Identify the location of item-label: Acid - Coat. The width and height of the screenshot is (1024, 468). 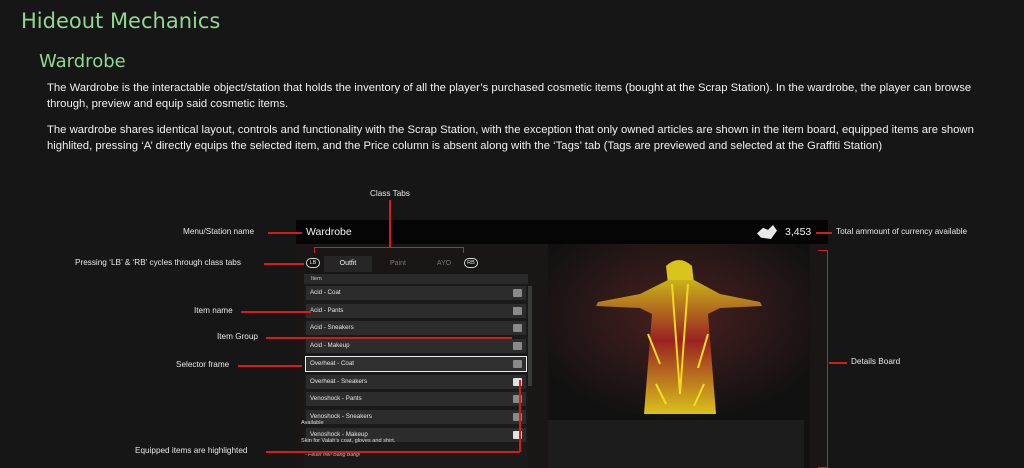
(325, 292).